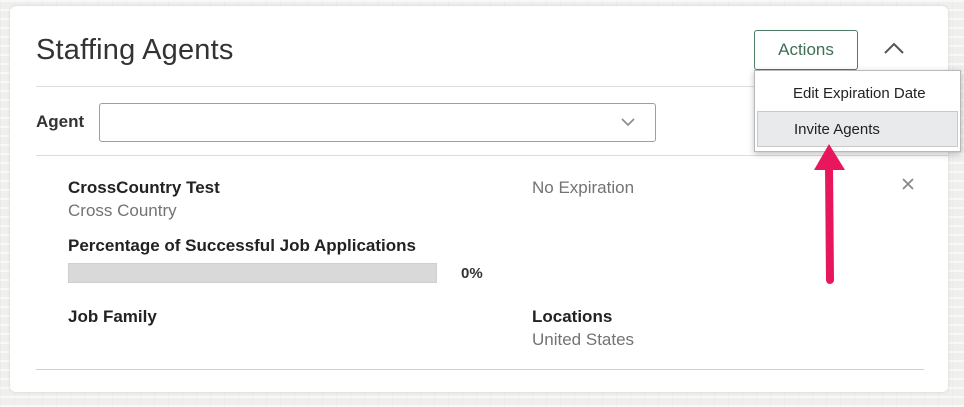 This screenshot has height=407, width=964. I want to click on agent-name: CrossCountry Test, so click(144, 187).